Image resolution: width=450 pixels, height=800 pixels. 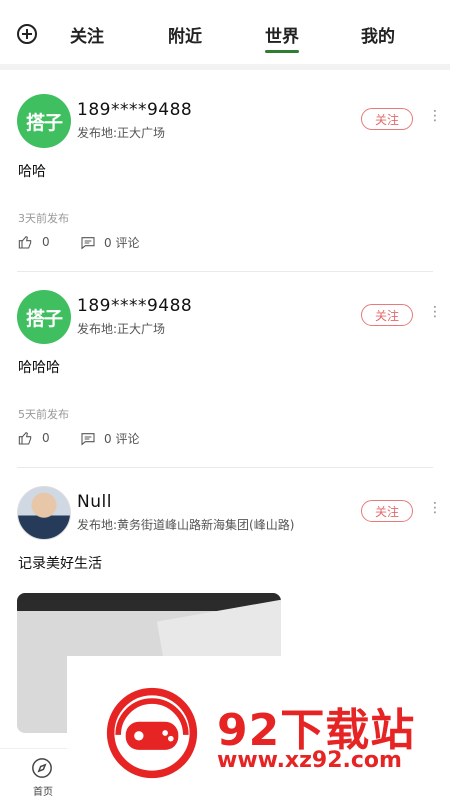 I want to click on tab-following: 关注, so click(x=87, y=34).